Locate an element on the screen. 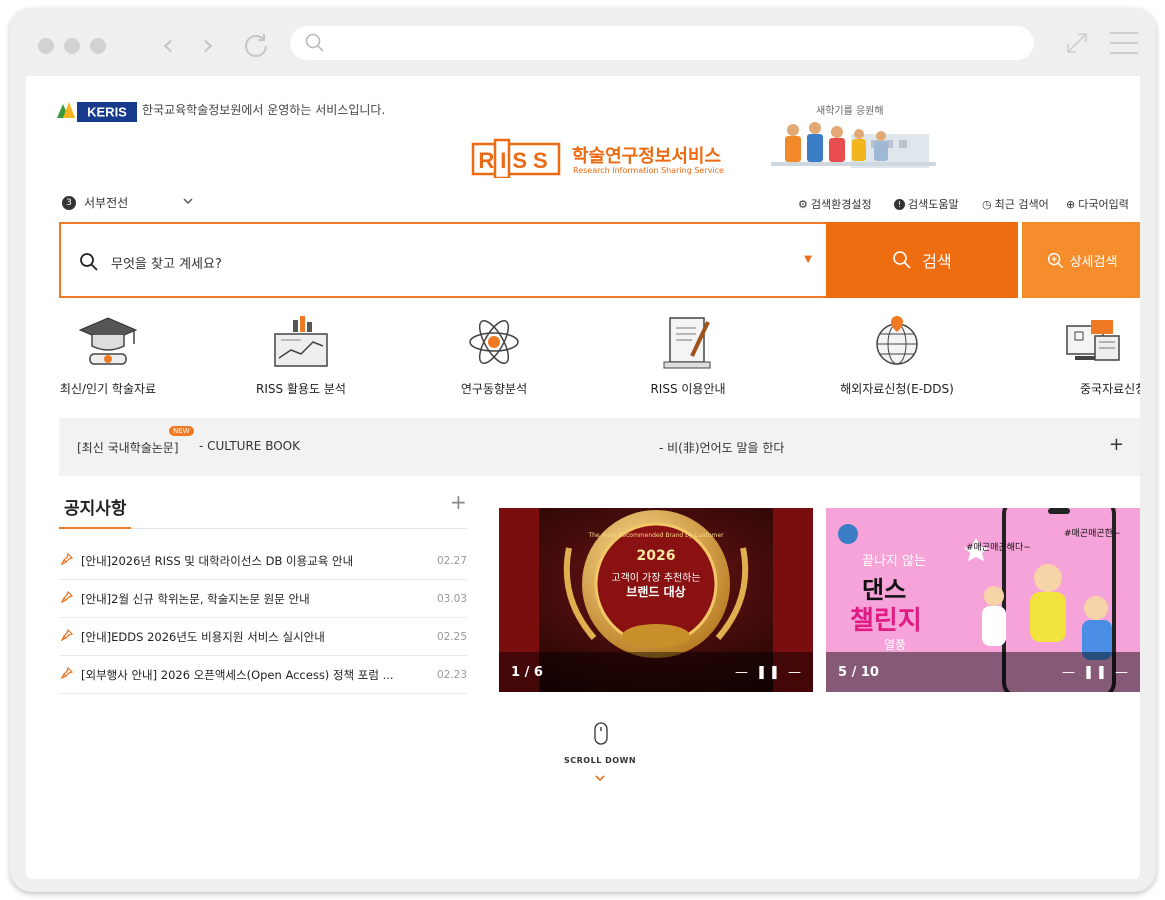 The width and height of the screenshot is (1165, 900). keris-description: 한국교육학술정보원에서 운영하는 서비스입니다. is located at coordinates (264, 110).